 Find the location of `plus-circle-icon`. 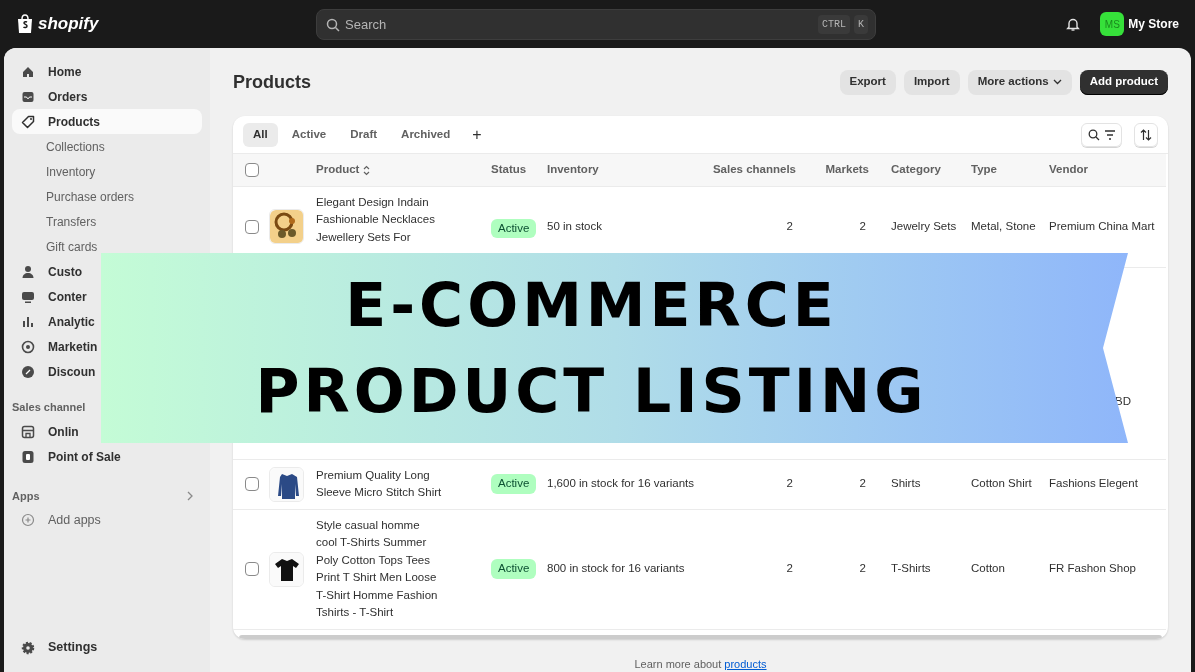

plus-circle-icon is located at coordinates (28, 520).